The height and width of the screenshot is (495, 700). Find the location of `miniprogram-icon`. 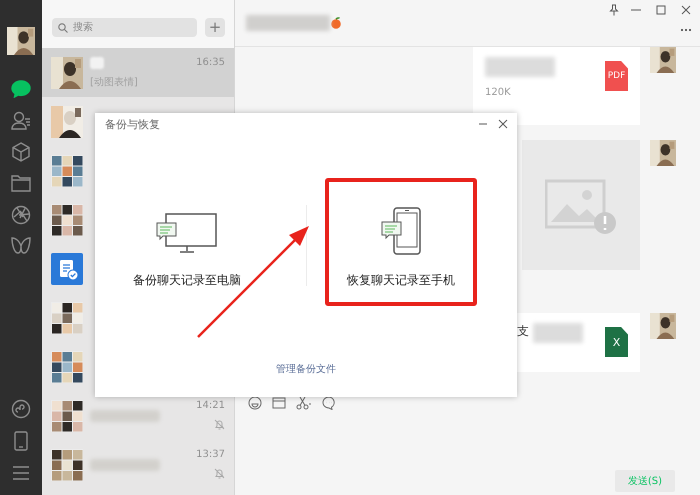

miniprogram-icon is located at coordinates (21, 409).